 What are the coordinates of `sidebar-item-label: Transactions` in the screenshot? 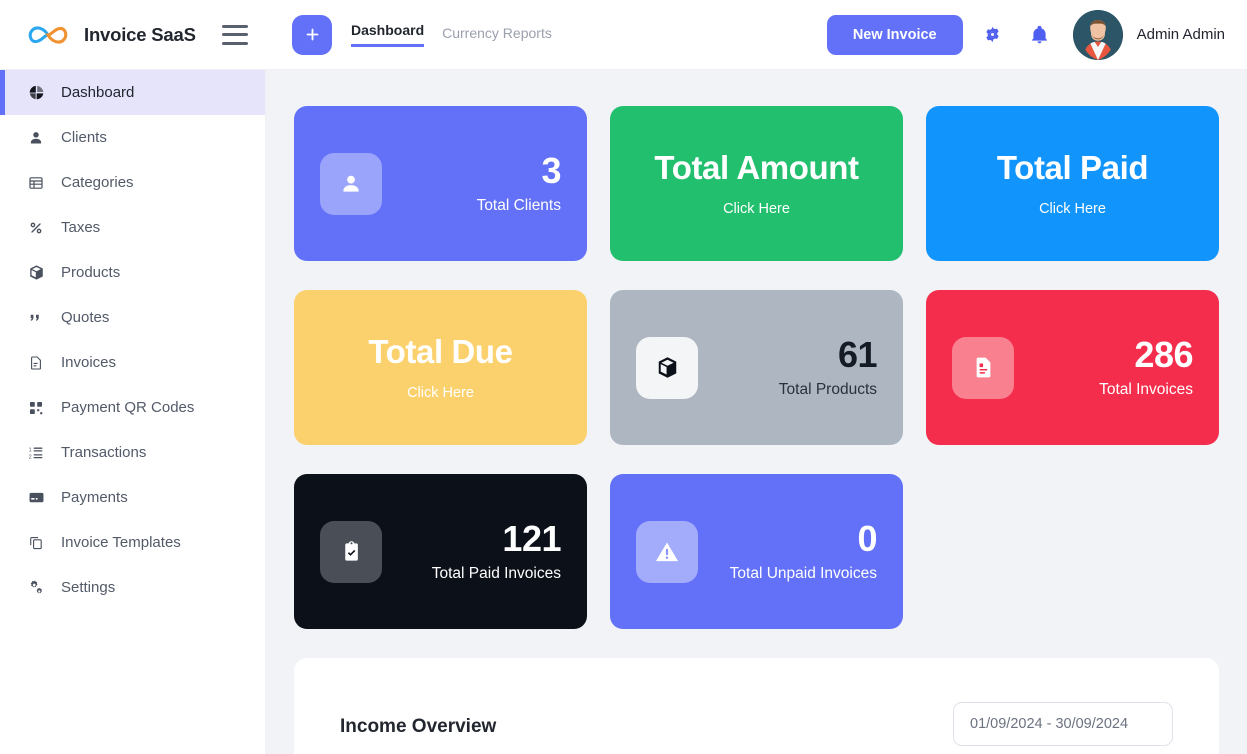 It's located at (104, 452).